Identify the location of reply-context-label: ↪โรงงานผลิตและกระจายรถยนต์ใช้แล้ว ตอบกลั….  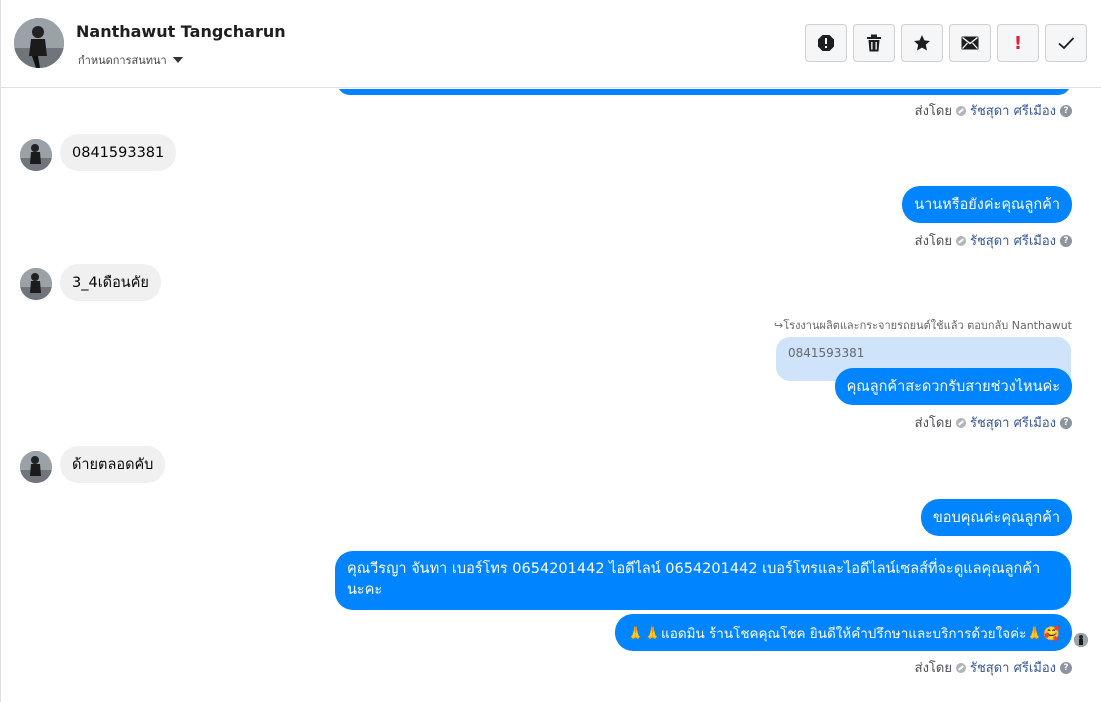
(923, 325).